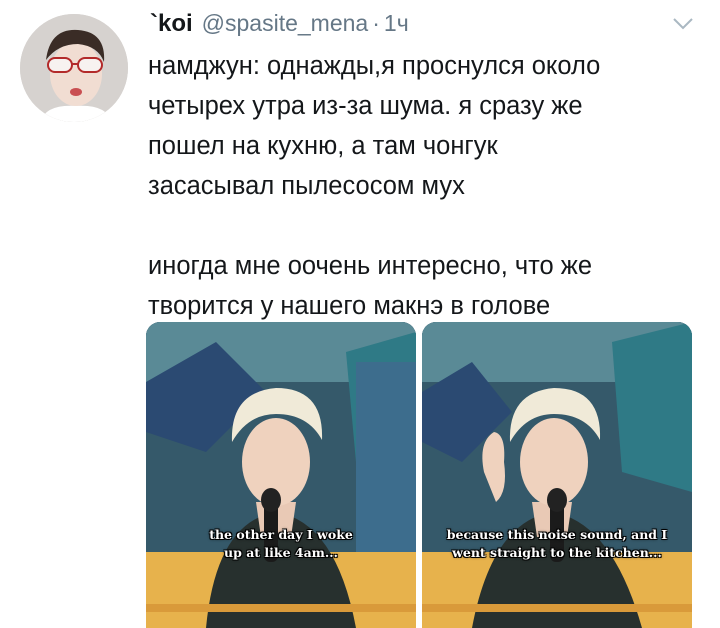 This screenshot has height=628, width=720. Describe the element at coordinates (323, 146) in the screenshot. I see `tweet-text-line: пошел на кухню, а там чонгук` at that location.